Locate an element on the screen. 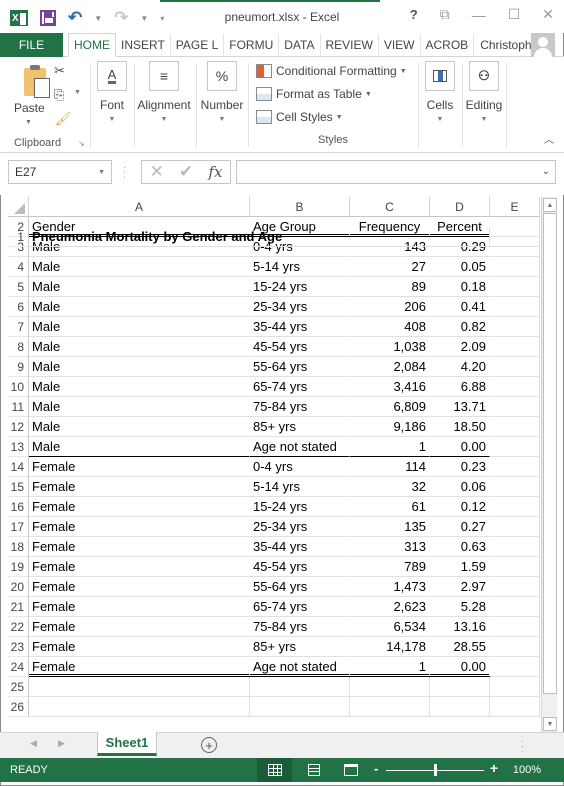 The width and height of the screenshot is (564, 786). cell-age-group: 15-24 yrs is located at coordinates (300, 287).